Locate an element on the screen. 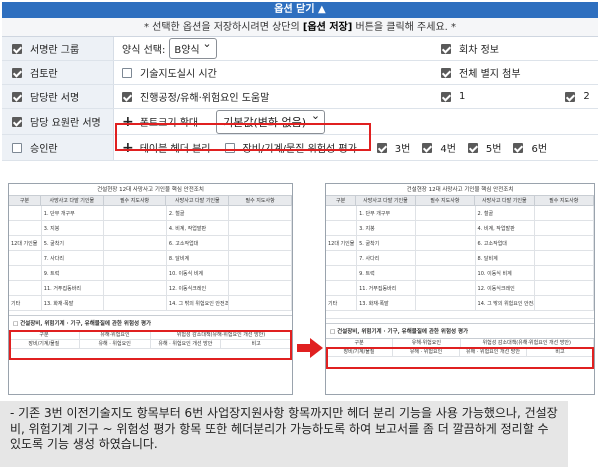 The image size is (600, 470). table-title: 건설현장 12대 사망사고 기인물 핵심 안전조치 is located at coordinates (150, 190).